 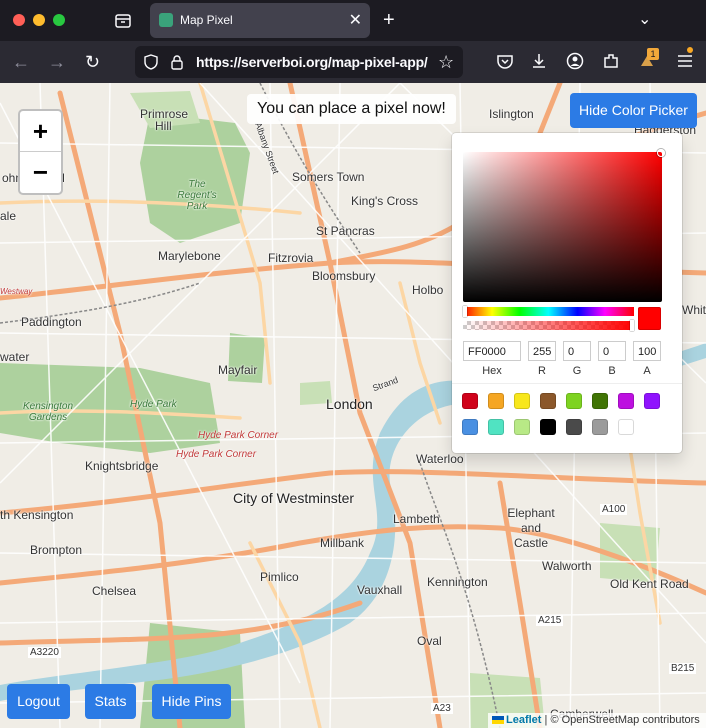 What do you see at coordinates (611, 61) in the screenshot?
I see `extensions-icon` at bounding box center [611, 61].